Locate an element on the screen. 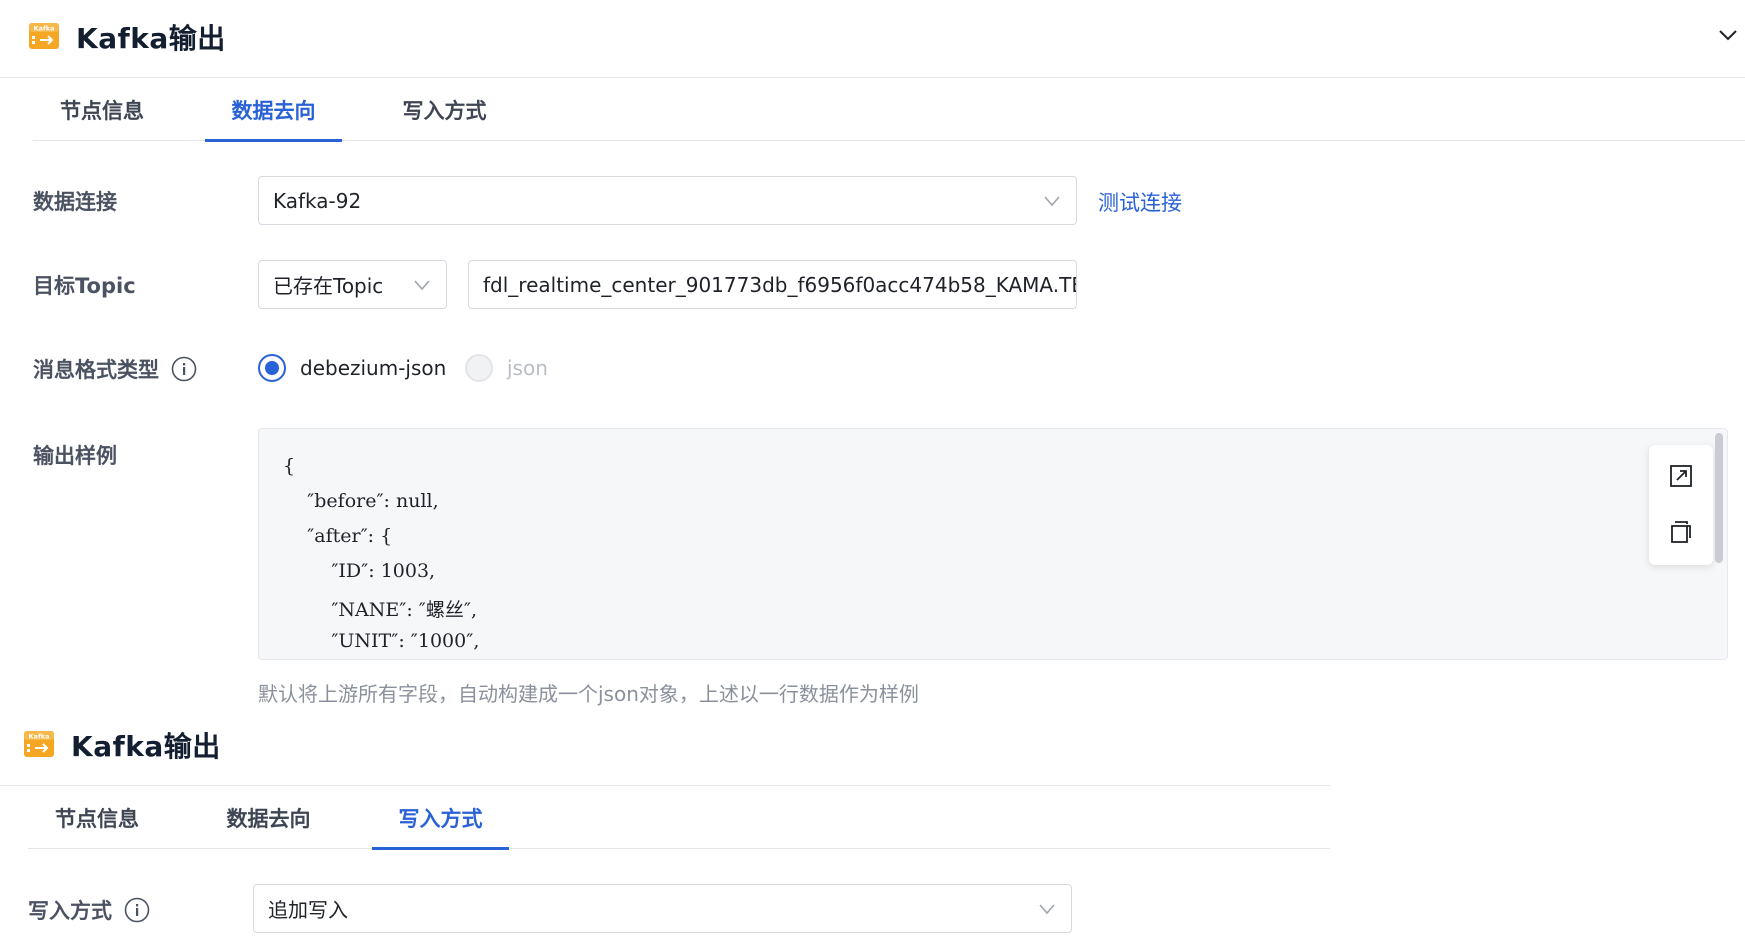 This screenshot has height=945, width=1745. radio-json: json is located at coordinates (506, 368).